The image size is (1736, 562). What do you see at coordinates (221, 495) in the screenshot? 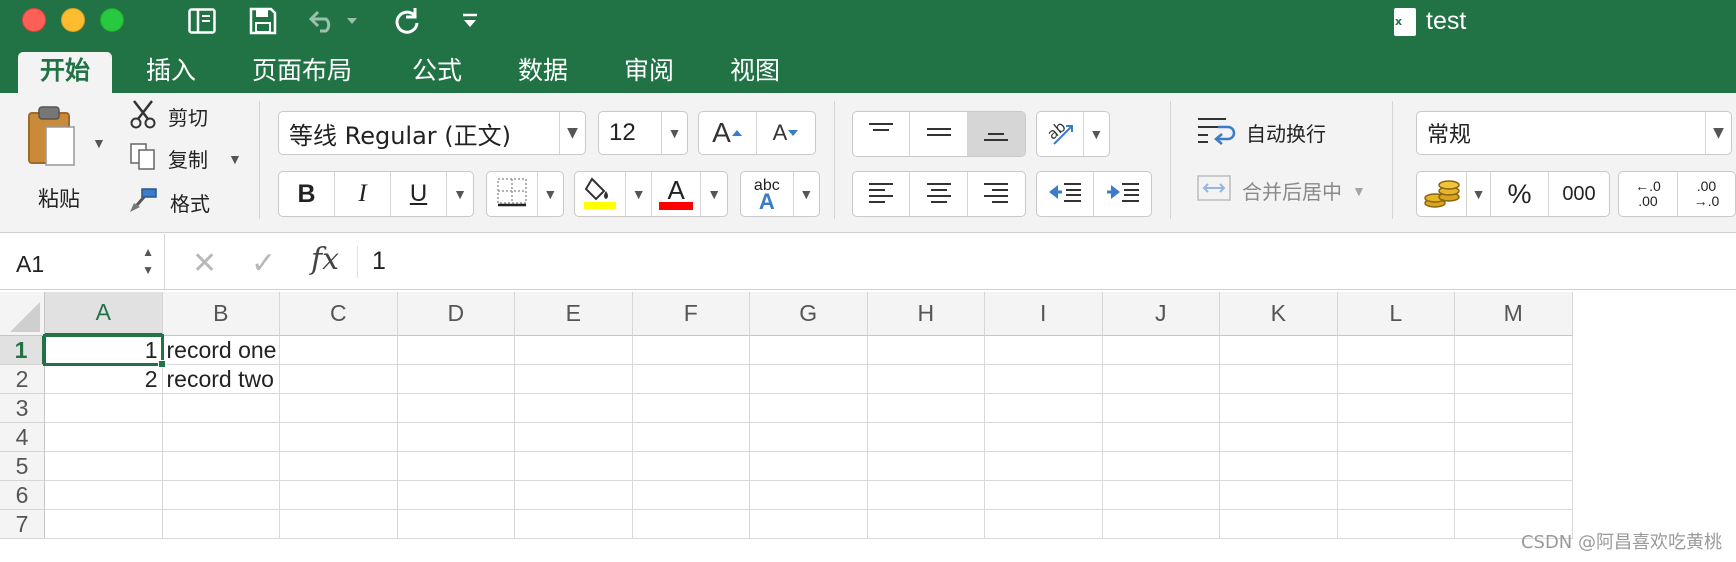
I see `cell-b6` at bounding box center [221, 495].